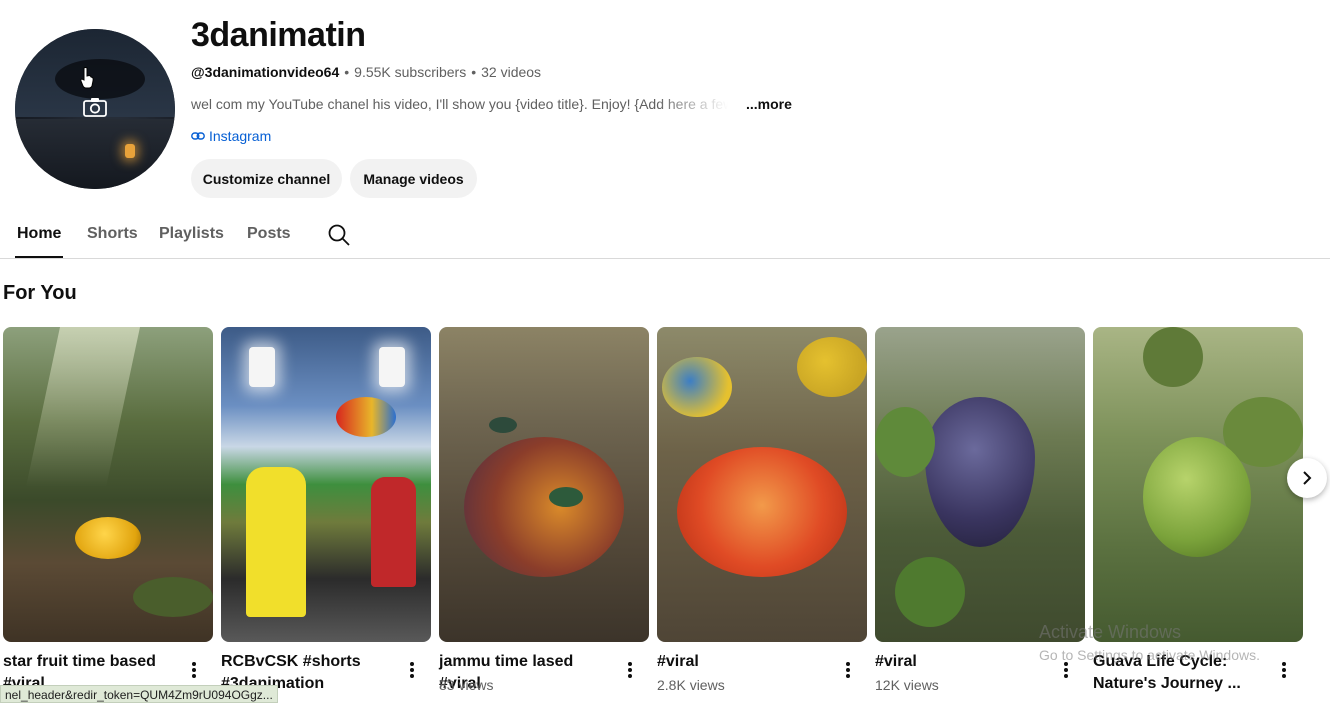  Describe the element at coordinates (413, 178) in the screenshot. I see `manage-videos-button: Manage videos` at that location.